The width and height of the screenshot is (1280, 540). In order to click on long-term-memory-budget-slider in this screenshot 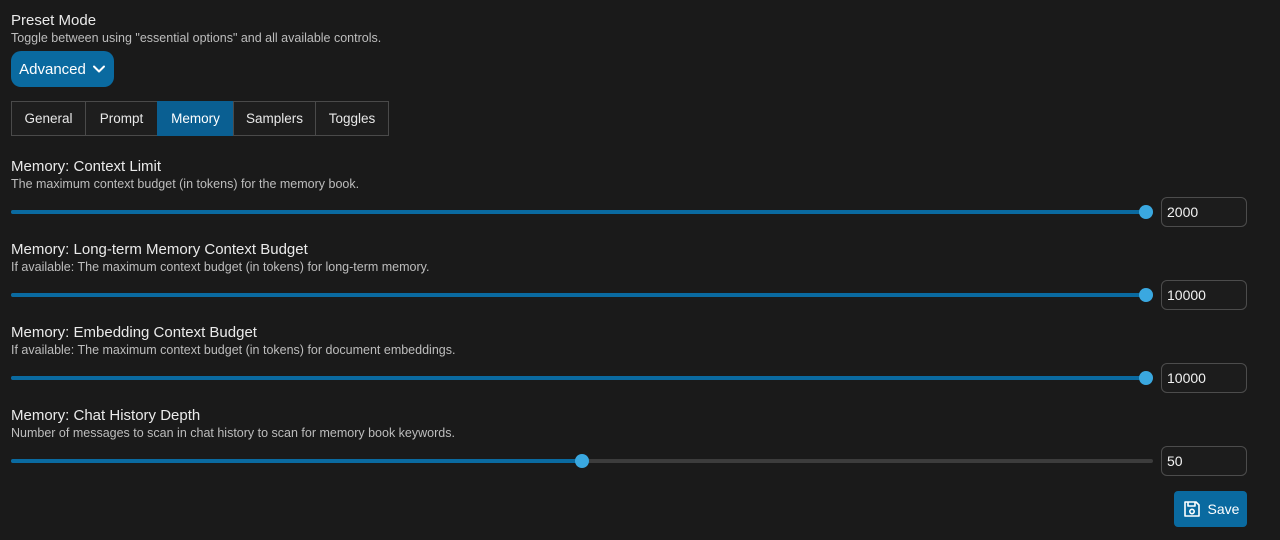, I will do `click(582, 295)`.